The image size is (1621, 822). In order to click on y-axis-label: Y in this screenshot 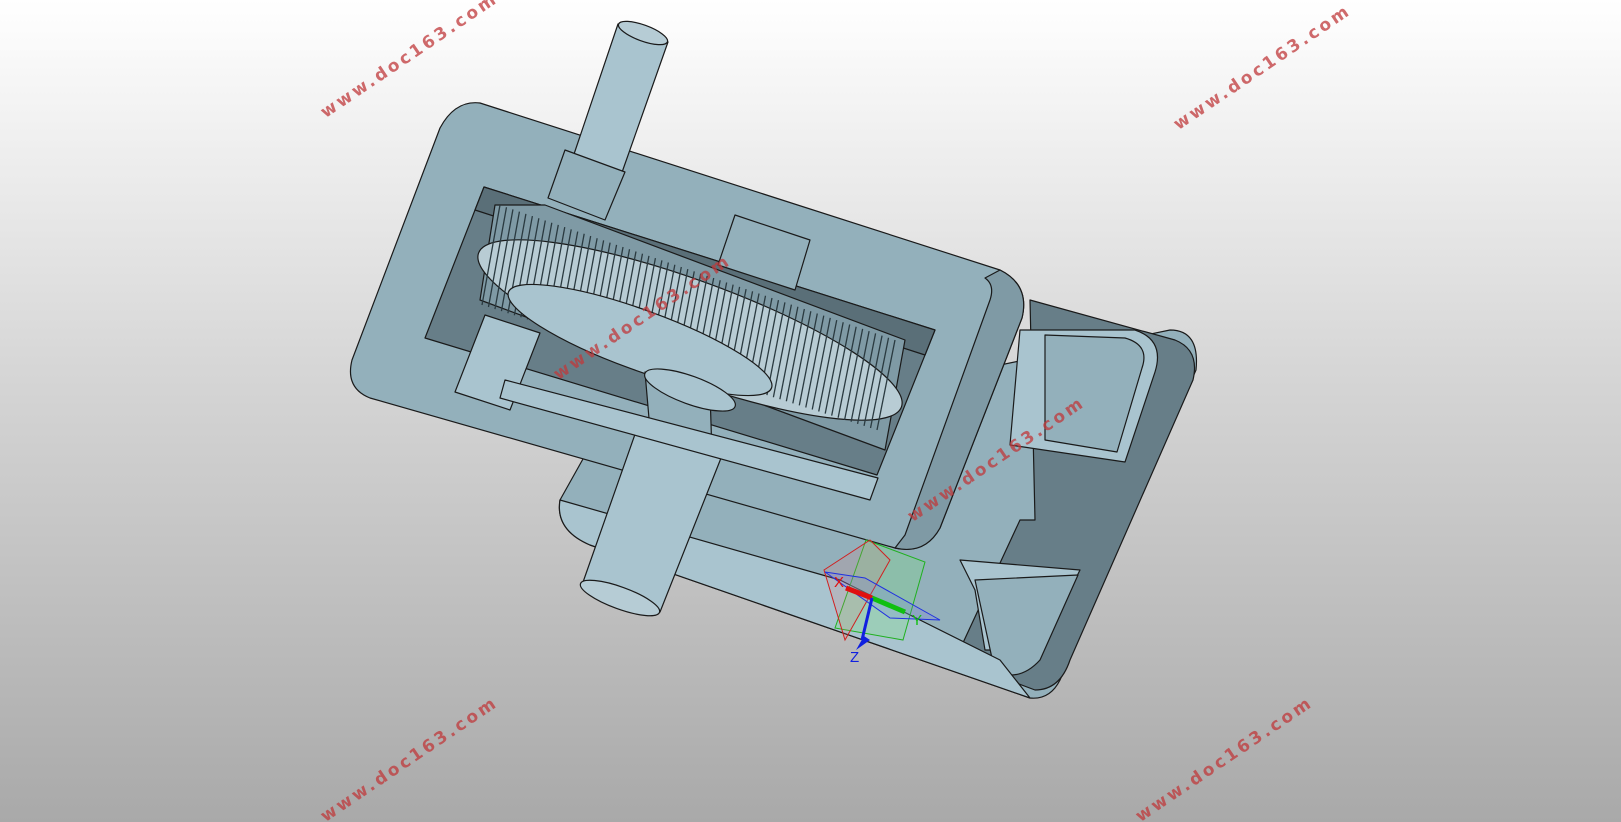, I will do `click(917, 620)`.